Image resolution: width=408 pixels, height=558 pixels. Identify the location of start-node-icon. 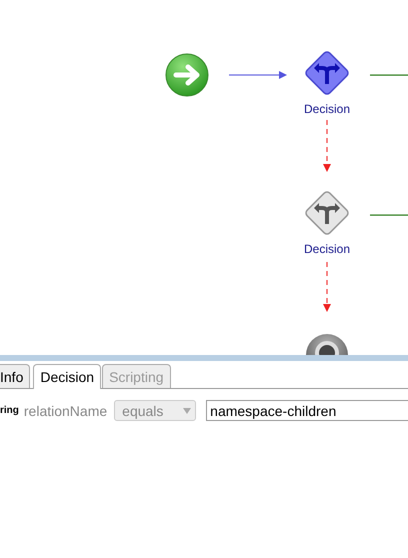
(187, 75).